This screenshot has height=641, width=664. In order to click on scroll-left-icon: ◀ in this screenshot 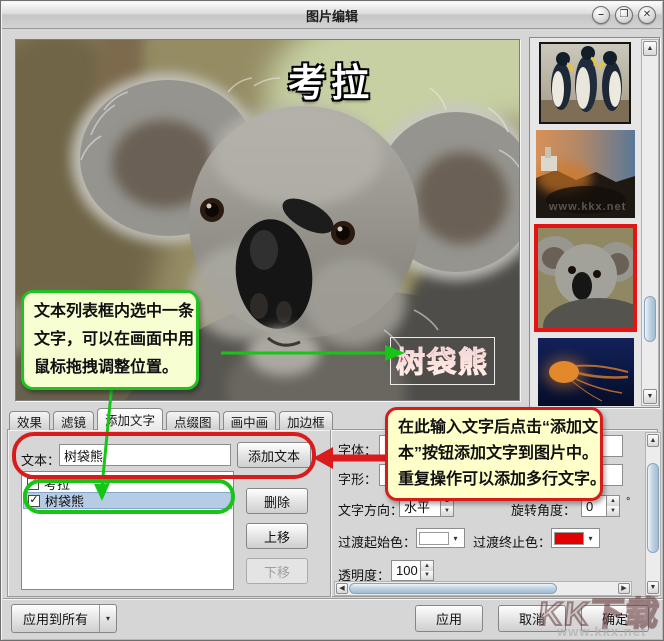, I will do `click(342, 588)`.